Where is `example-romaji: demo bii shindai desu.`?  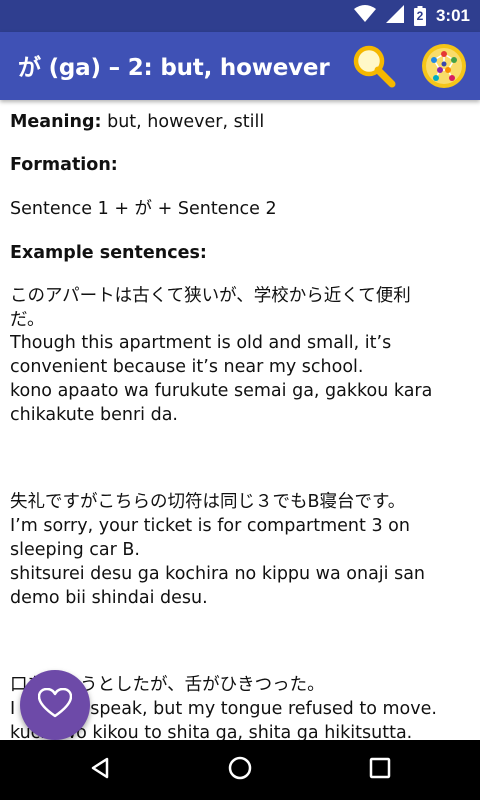
example-romaji: demo bii shindai desu. is located at coordinates (109, 598).